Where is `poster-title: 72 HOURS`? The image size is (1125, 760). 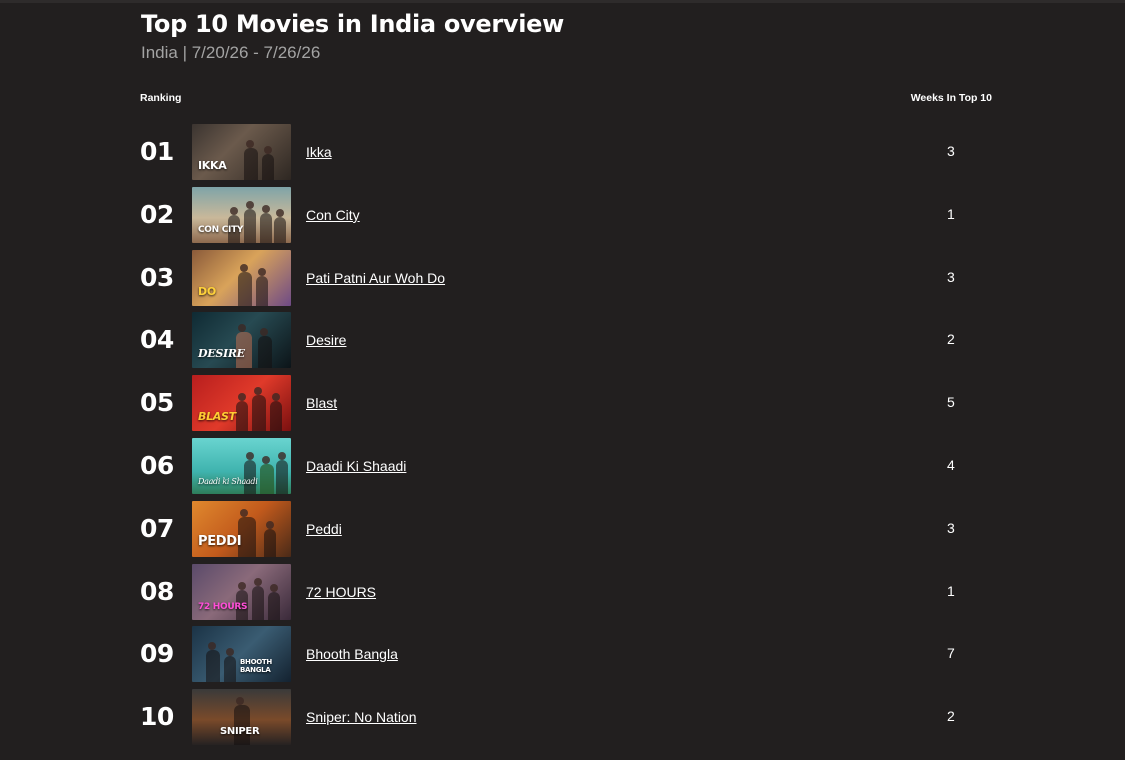 poster-title: 72 HOURS is located at coordinates (223, 606).